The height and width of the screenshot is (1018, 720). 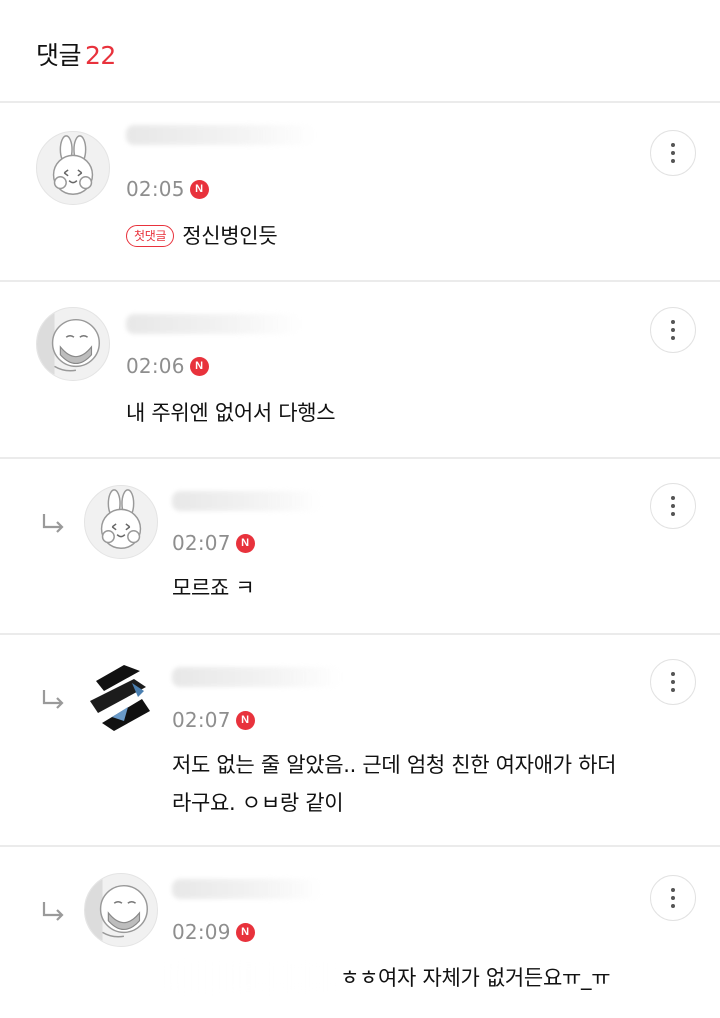 What do you see at coordinates (213, 588) in the screenshot?
I see `comment-body: 모르죠 ㅋ` at bounding box center [213, 588].